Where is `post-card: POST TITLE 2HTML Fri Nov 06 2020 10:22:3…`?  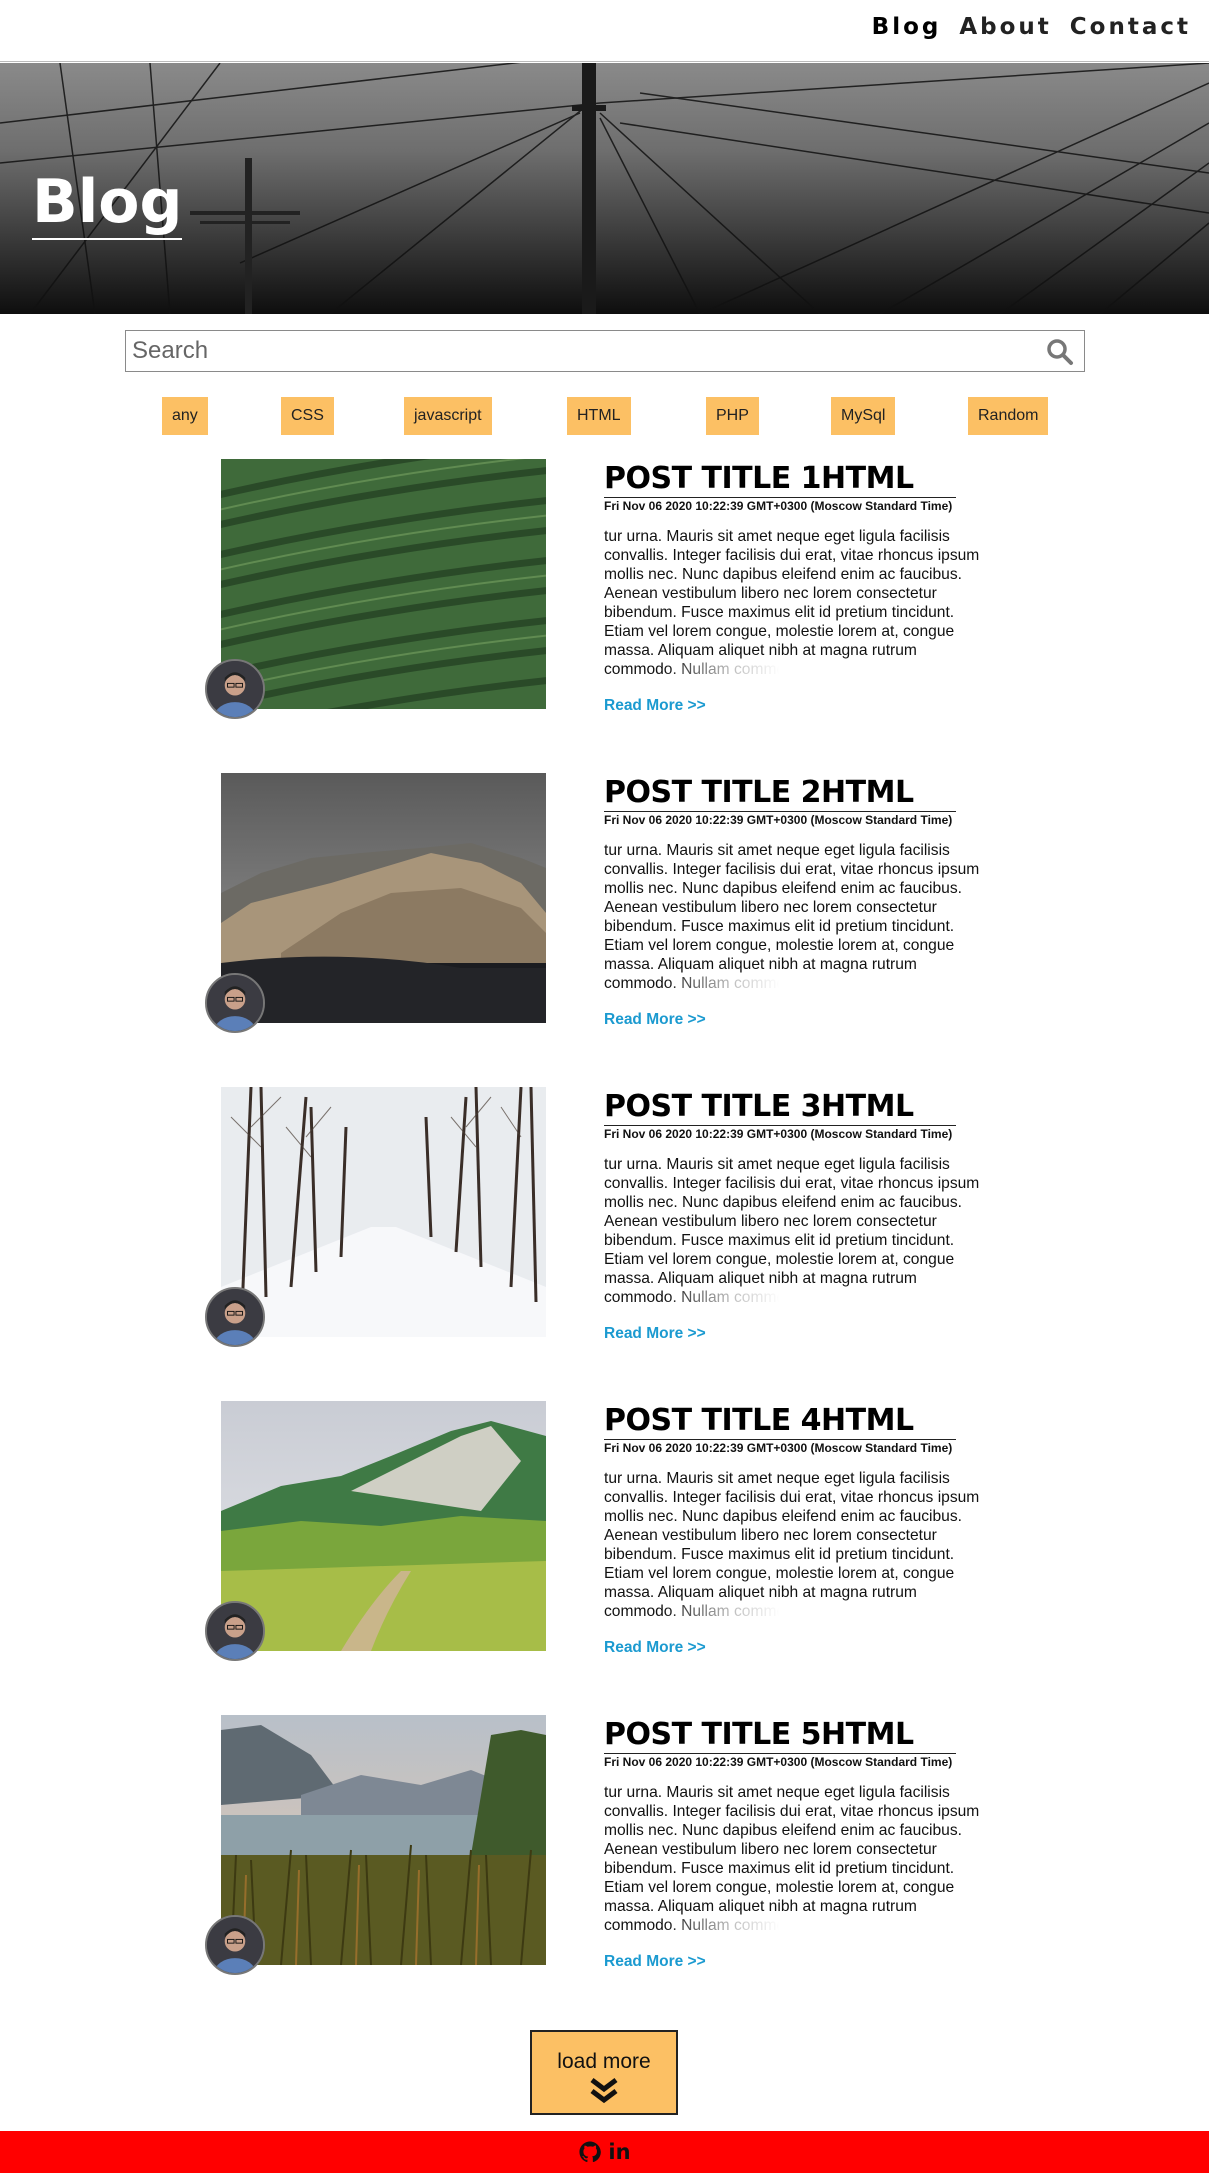
post-card: POST TITLE 2HTML Fri Nov 06 2020 10:22:3… is located at coordinates (604, 903).